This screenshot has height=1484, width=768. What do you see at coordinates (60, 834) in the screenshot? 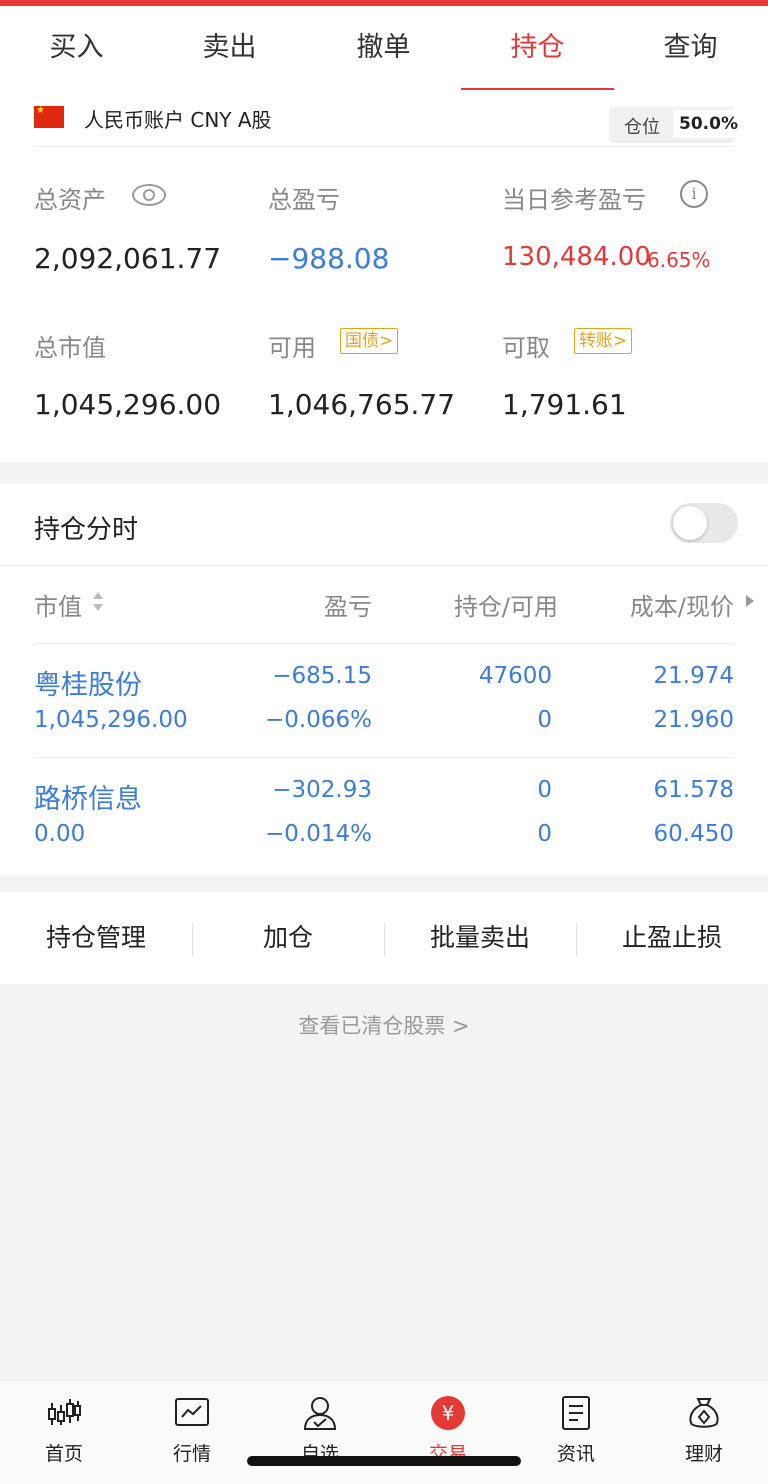
I see `stock-market-value: 0.00` at bounding box center [60, 834].